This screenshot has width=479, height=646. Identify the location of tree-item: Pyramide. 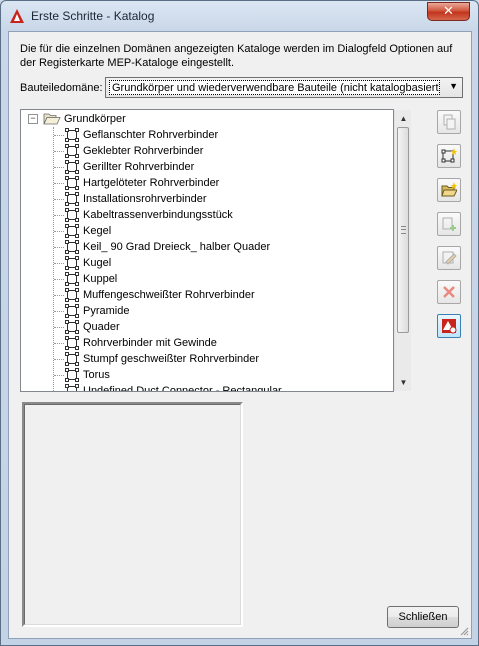
(206, 311).